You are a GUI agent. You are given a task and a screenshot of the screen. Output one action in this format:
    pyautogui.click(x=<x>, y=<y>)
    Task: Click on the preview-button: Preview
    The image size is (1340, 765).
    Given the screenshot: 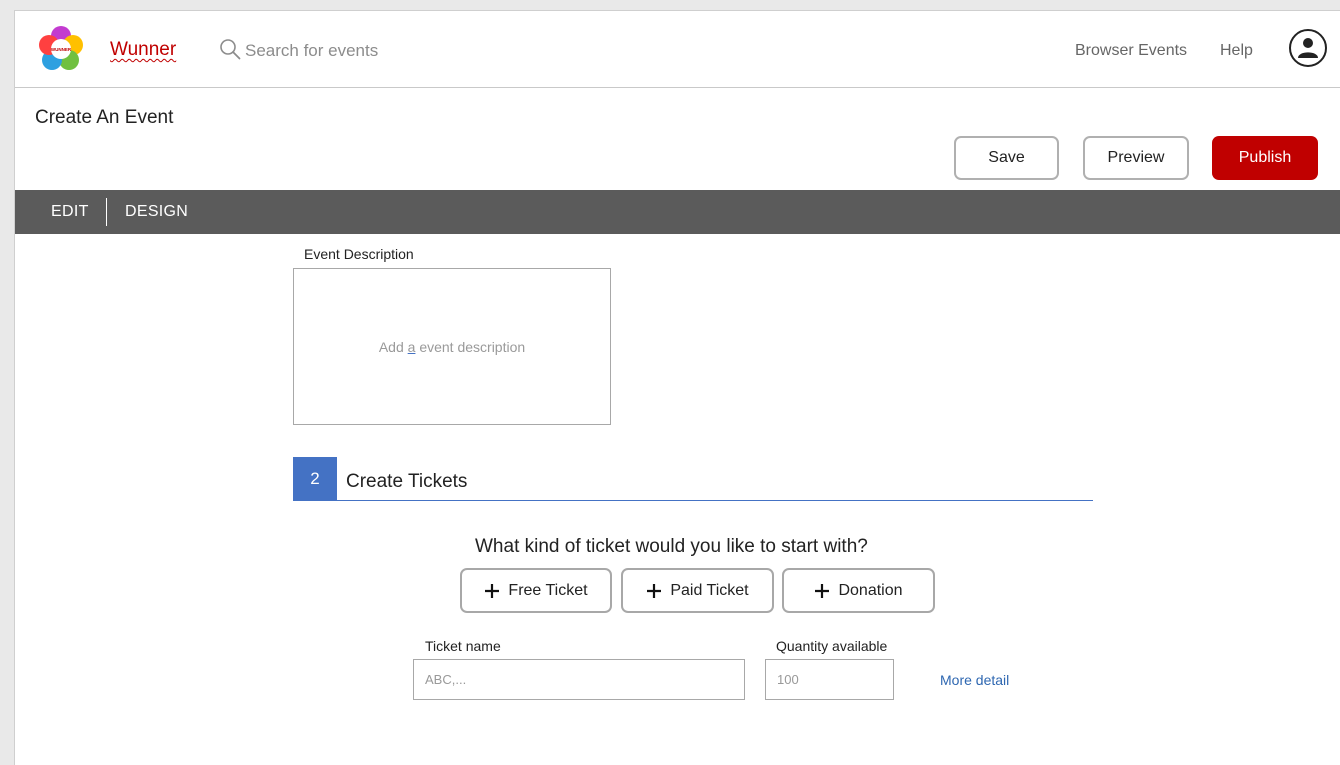 What is the action you would take?
    pyautogui.click(x=1136, y=158)
    